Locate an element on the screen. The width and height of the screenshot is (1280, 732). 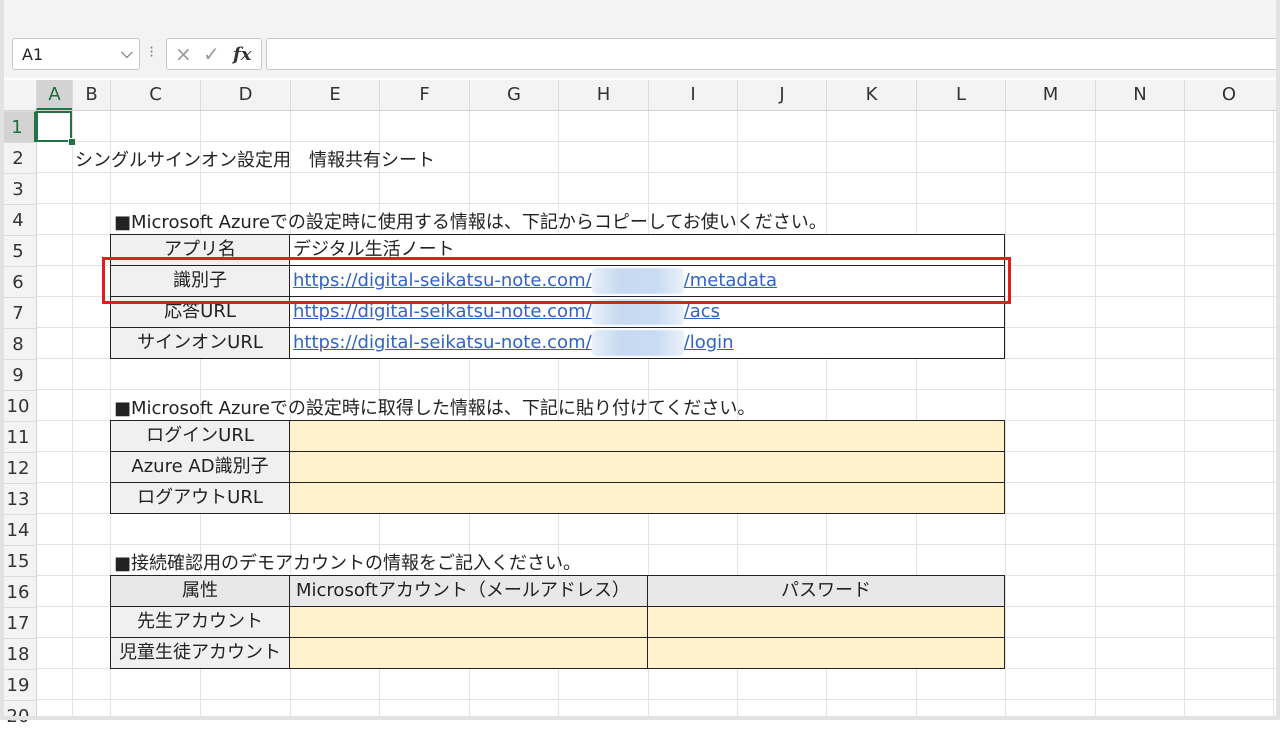
row-header-16: 16 is located at coordinates (18, 591).